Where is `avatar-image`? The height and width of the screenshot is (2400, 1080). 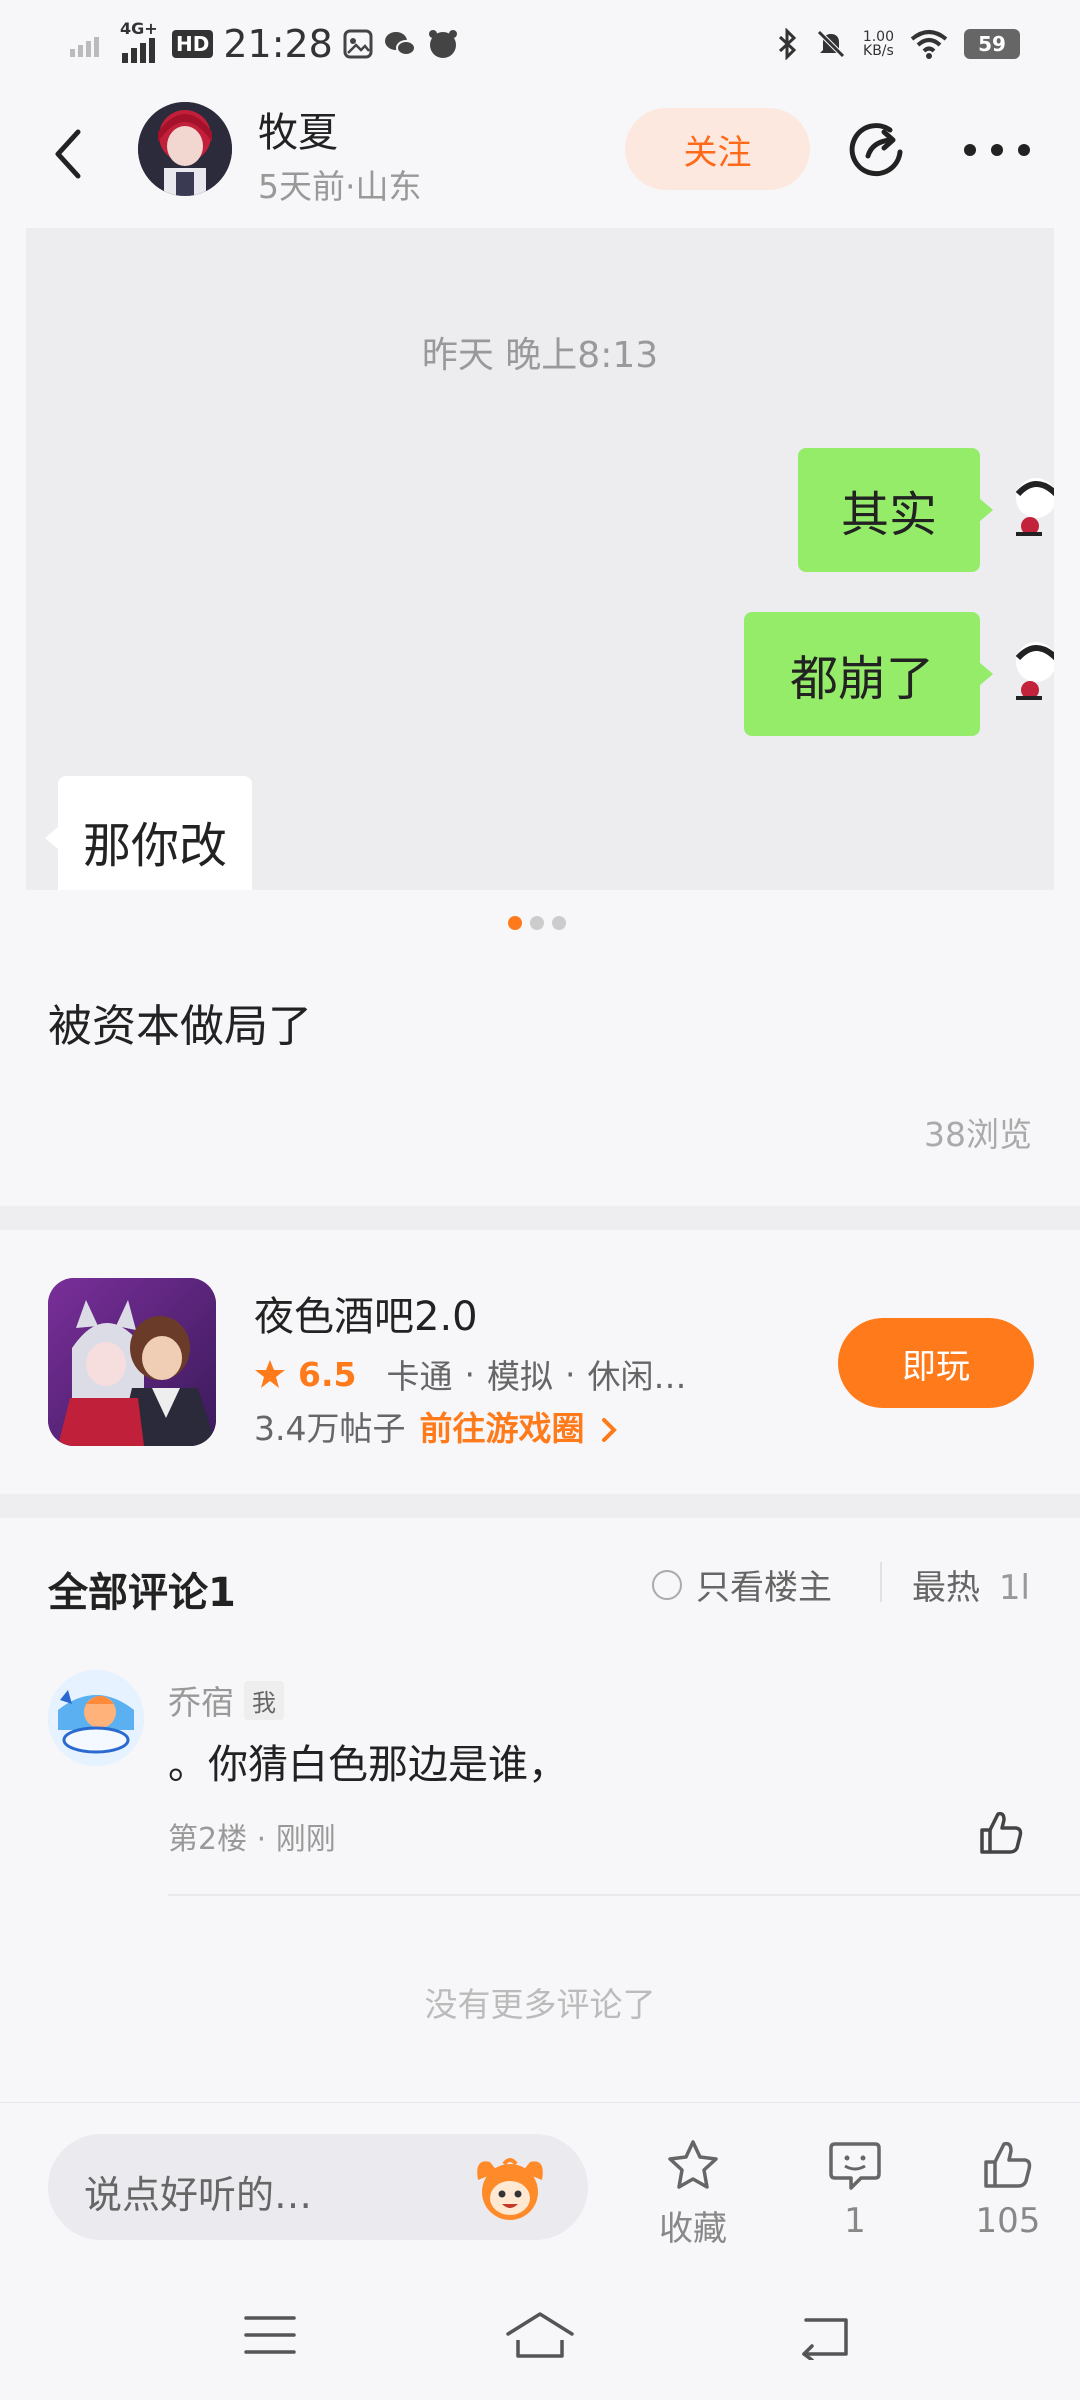
avatar-image is located at coordinates (185, 149).